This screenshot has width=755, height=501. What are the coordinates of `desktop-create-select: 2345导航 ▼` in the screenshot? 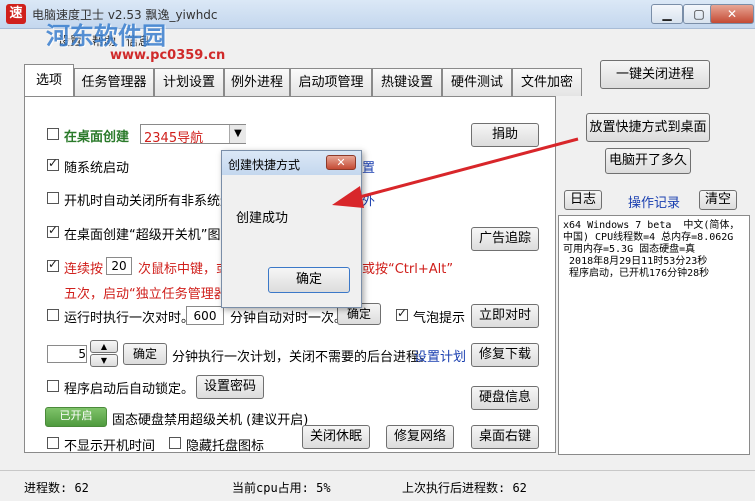 It's located at (193, 135).